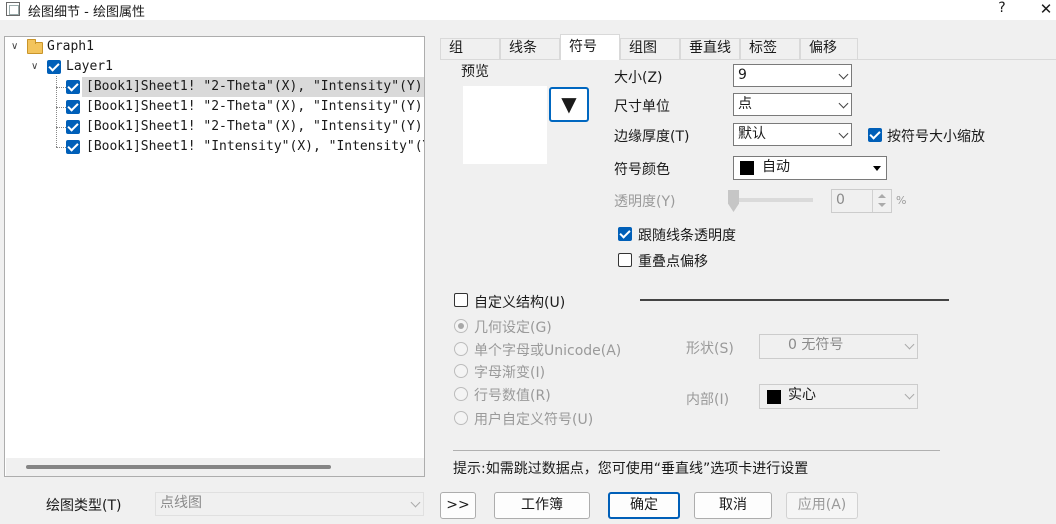  Describe the element at coordinates (84, 506) in the screenshot. I see `plot-type-label: 绘图类型(T)` at that location.